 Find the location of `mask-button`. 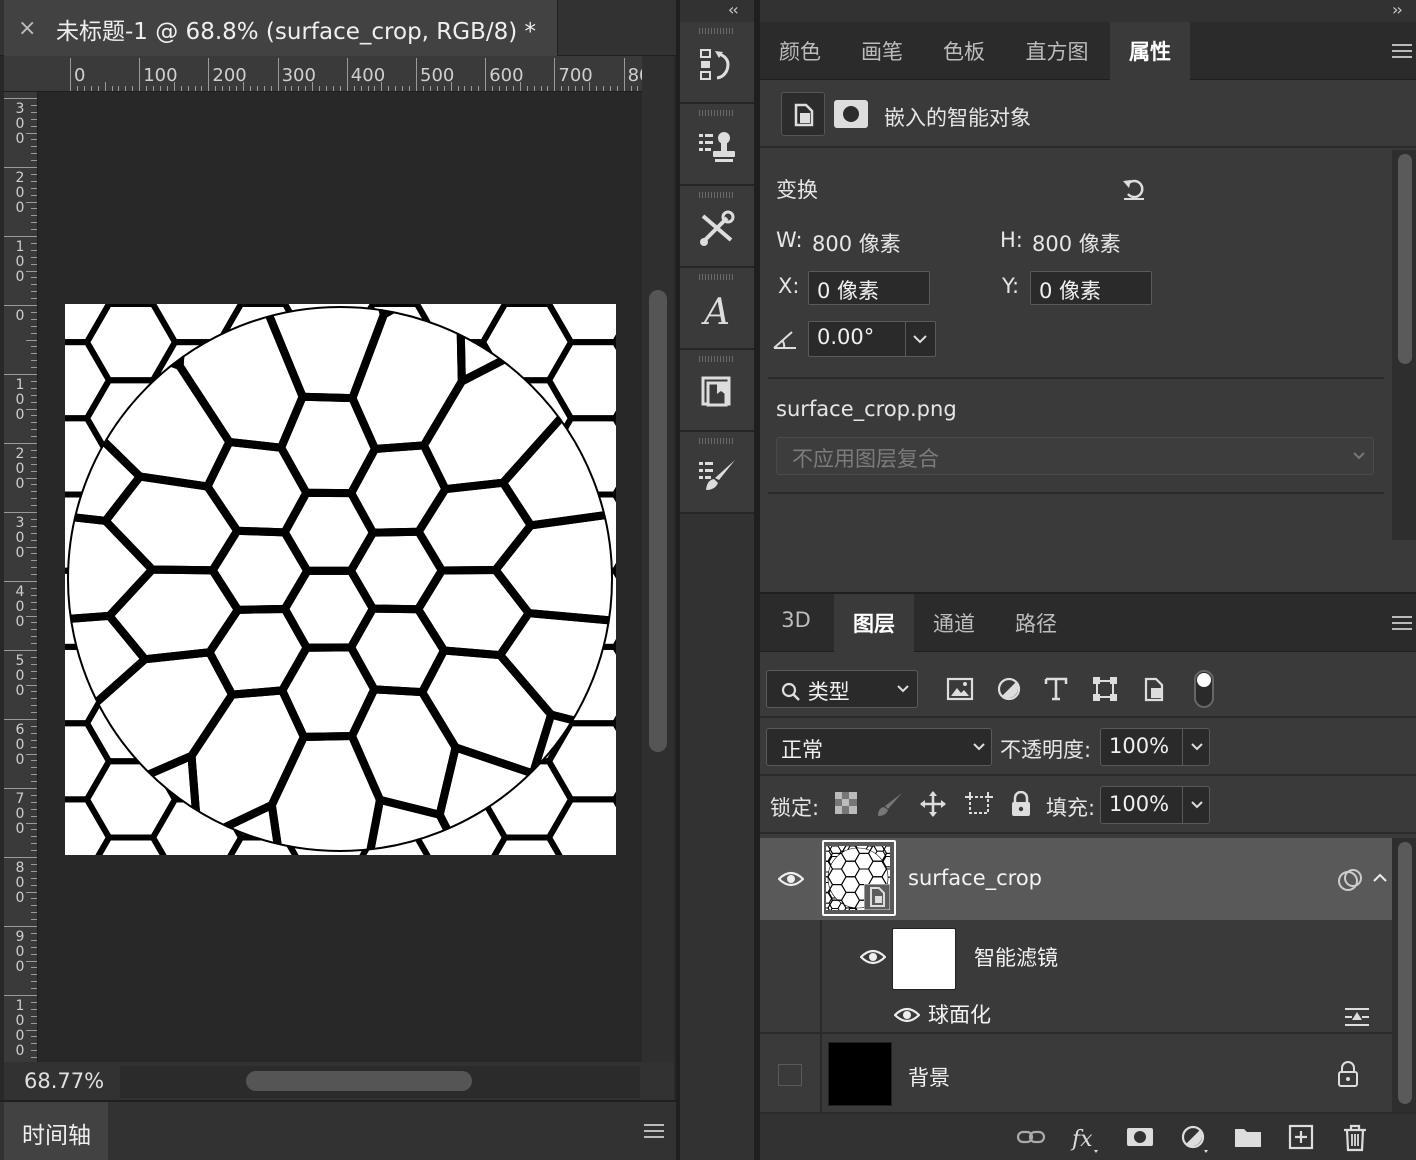

mask-button is located at coordinates (851, 114).